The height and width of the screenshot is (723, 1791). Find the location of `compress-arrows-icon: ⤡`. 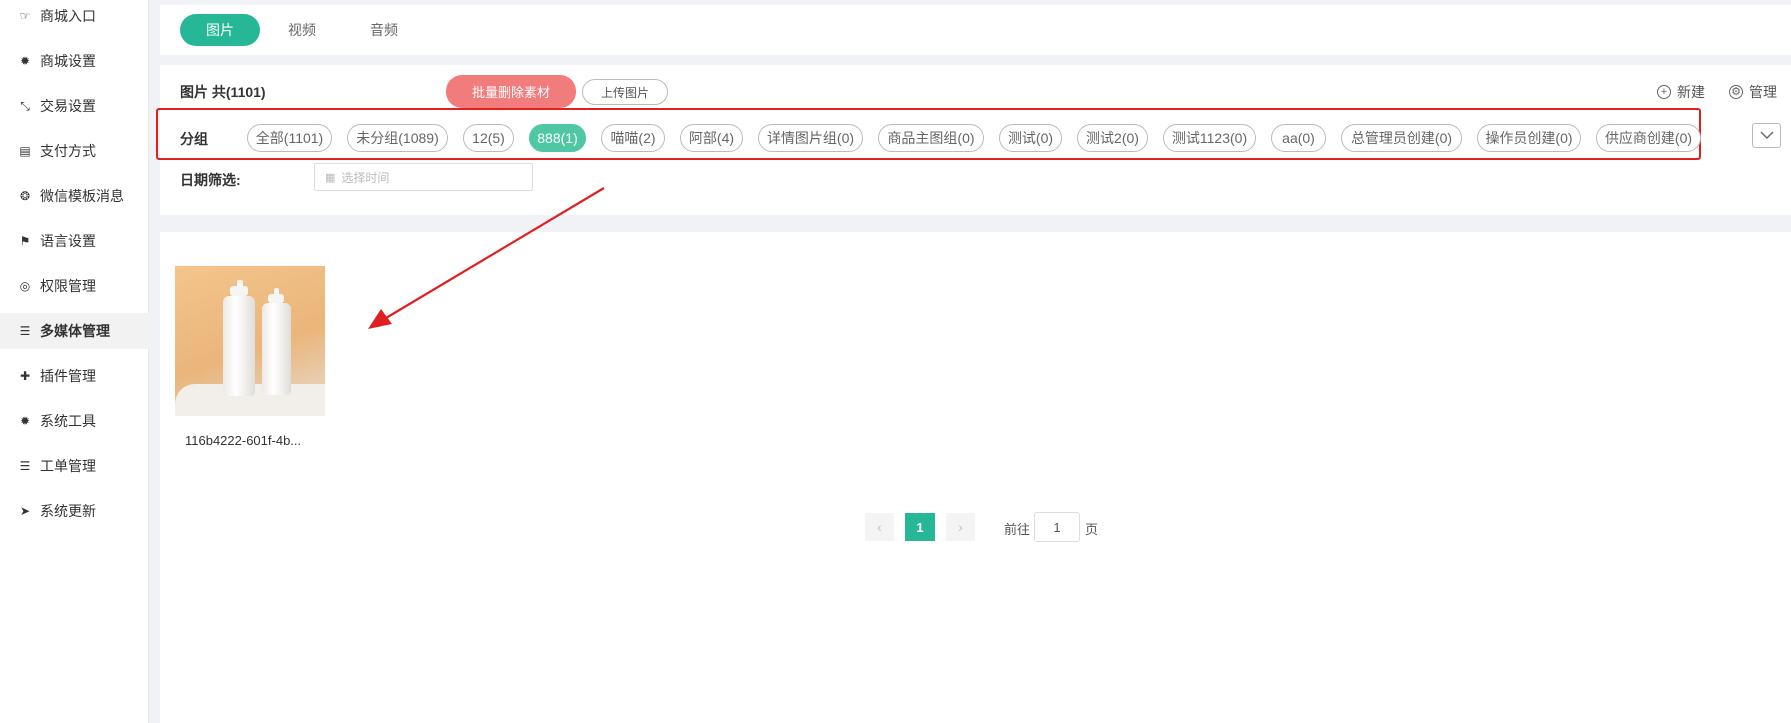

compress-arrows-icon: ⤡ is located at coordinates (25, 105).